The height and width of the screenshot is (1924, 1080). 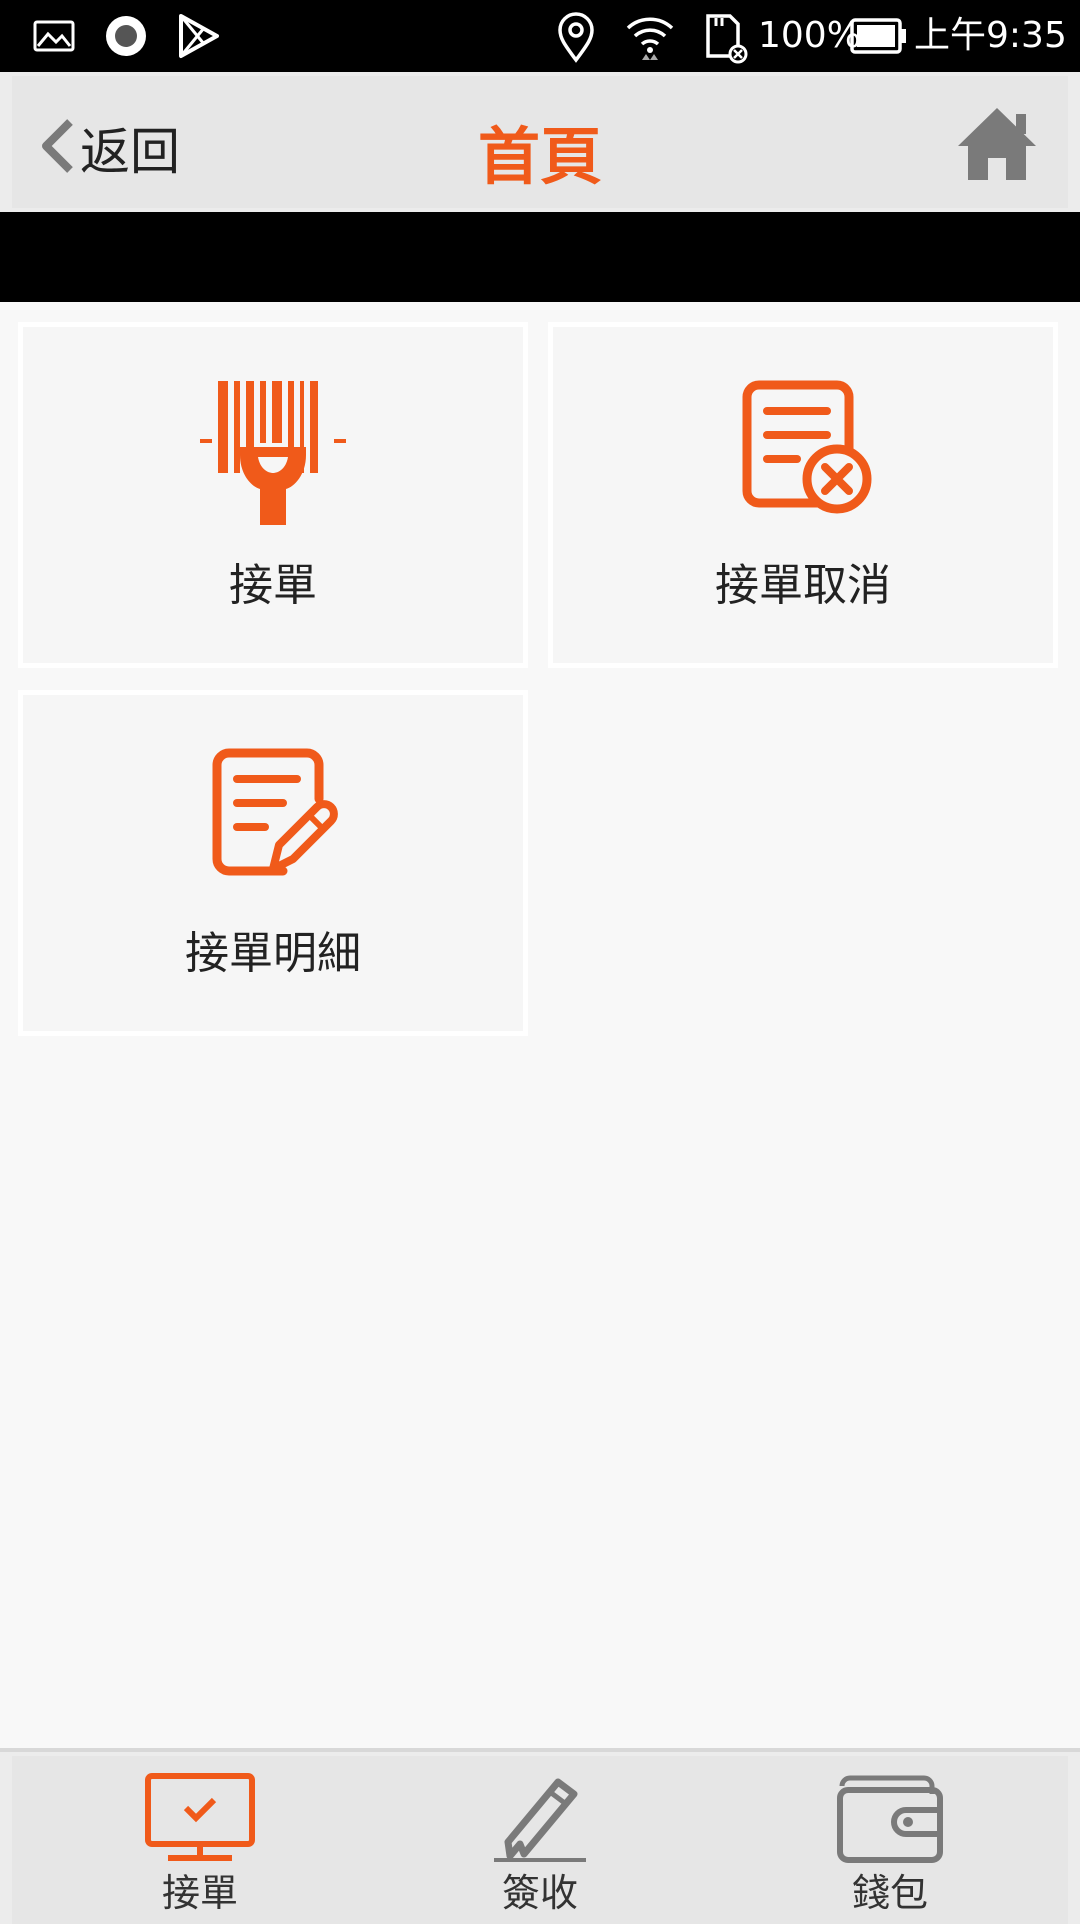 I want to click on page-title: 首頁, so click(x=539, y=156).